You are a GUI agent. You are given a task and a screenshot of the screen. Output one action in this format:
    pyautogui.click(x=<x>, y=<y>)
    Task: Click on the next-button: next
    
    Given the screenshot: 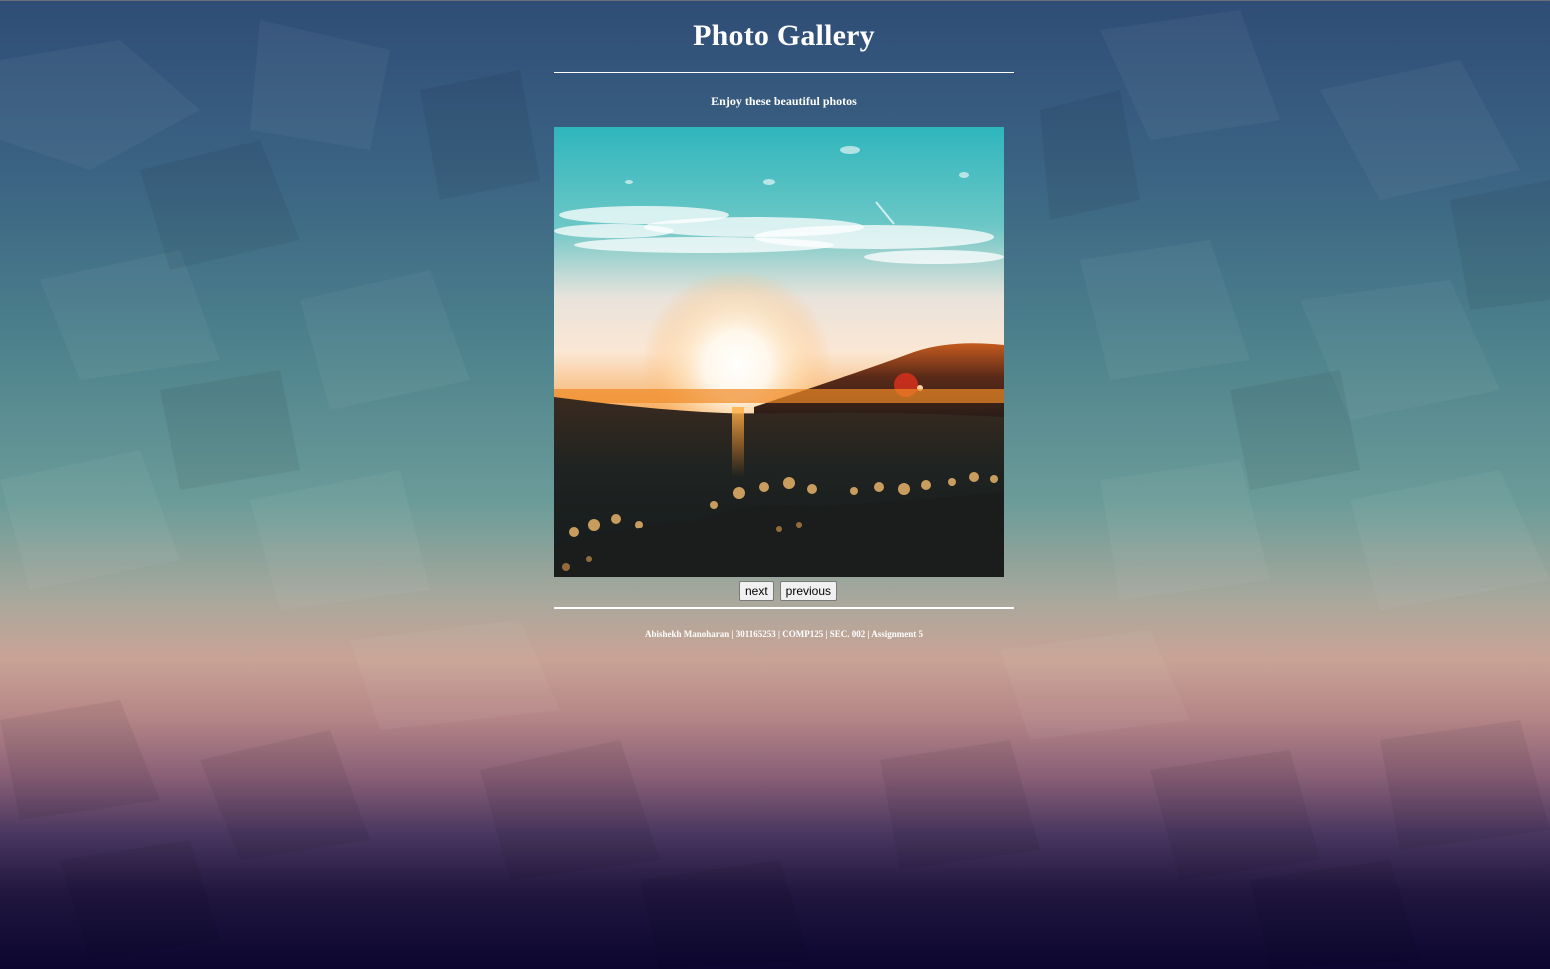 What is the action you would take?
    pyautogui.click(x=756, y=591)
    